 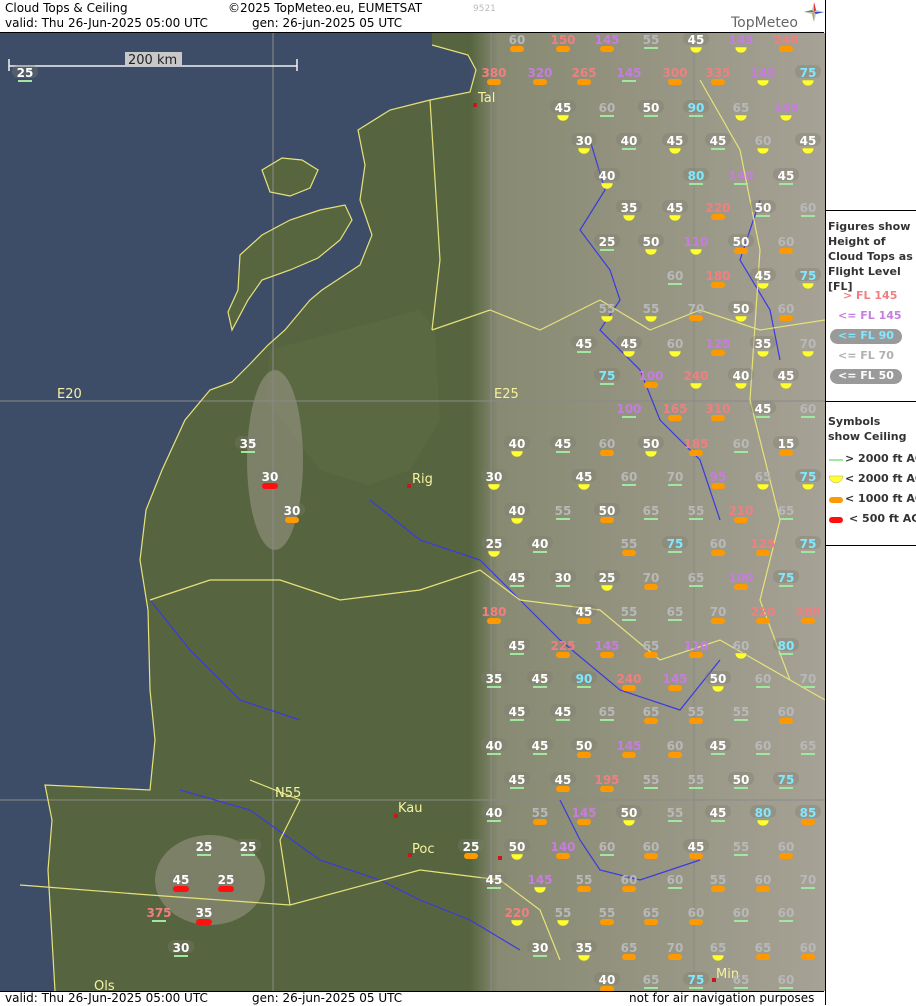 I want to click on place-label-ols: Ols, so click(x=104, y=985).